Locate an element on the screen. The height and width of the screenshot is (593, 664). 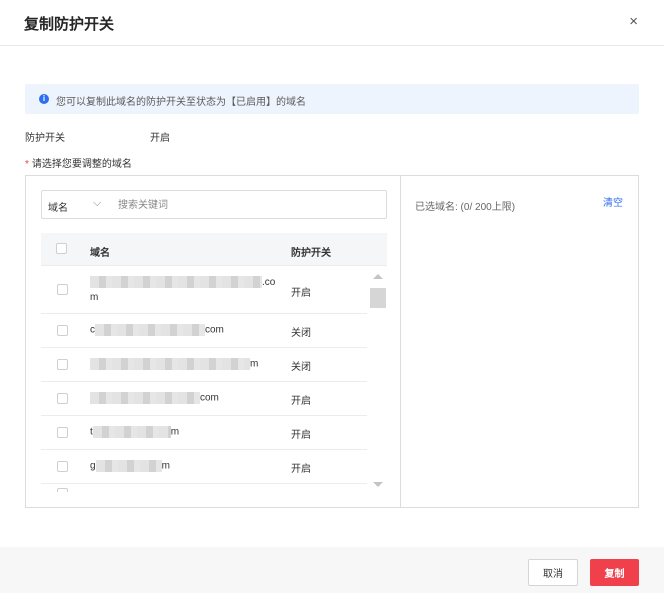
dialog-footer: 取消 复制 is located at coordinates (332, 570).